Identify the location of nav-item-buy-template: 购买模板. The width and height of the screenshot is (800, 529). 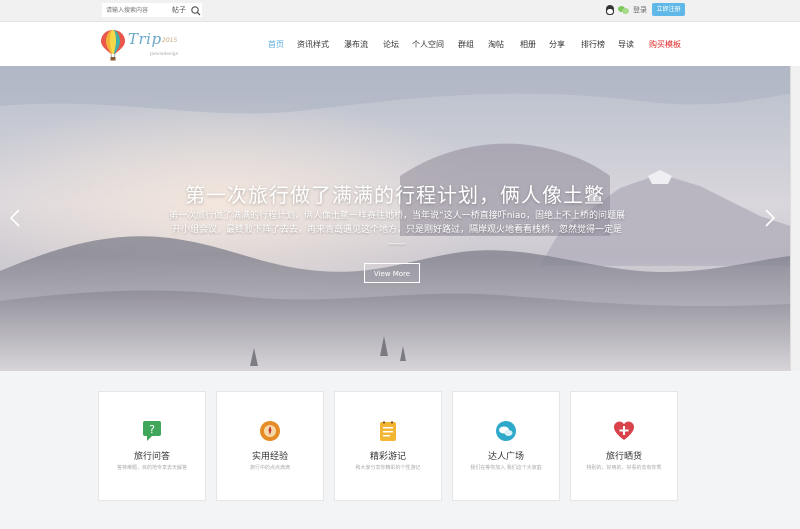
(665, 44).